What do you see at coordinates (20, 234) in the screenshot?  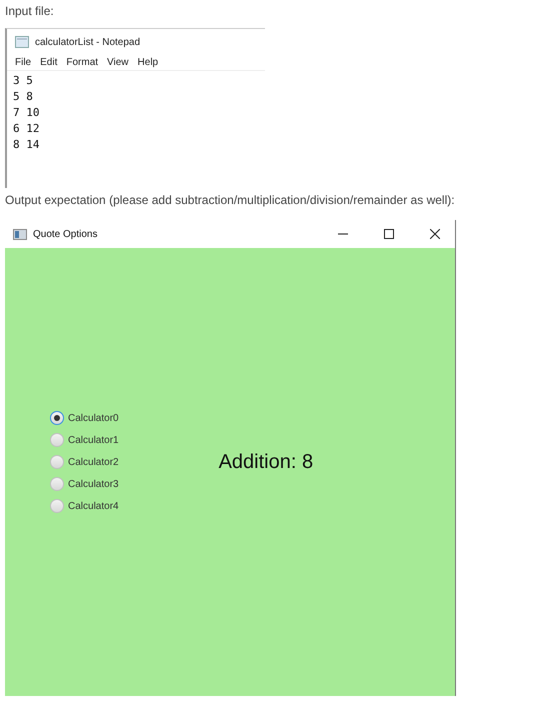 I see `app-icon` at bounding box center [20, 234].